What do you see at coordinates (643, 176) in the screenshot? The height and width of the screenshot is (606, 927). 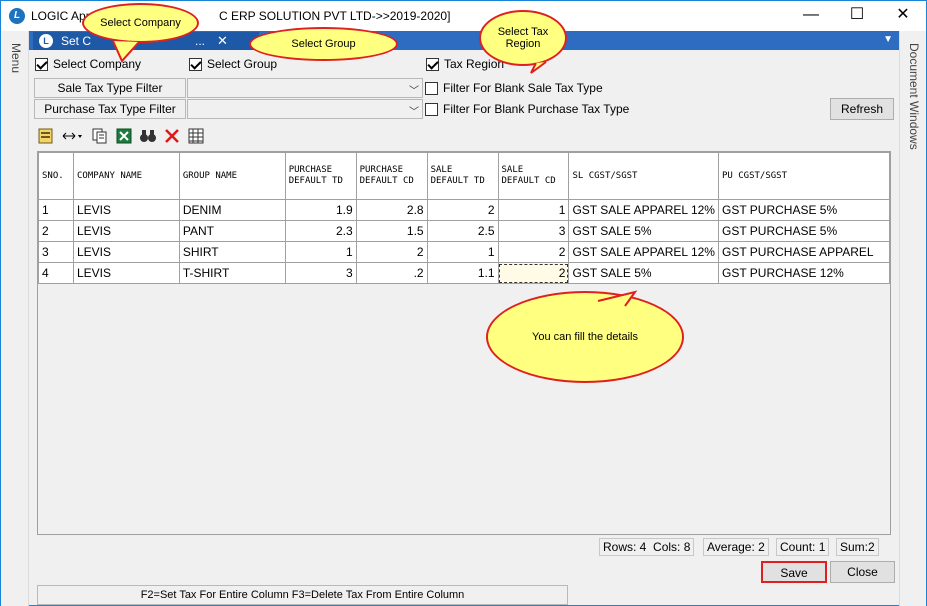 I see `column-header: SL CGST/SGST` at bounding box center [643, 176].